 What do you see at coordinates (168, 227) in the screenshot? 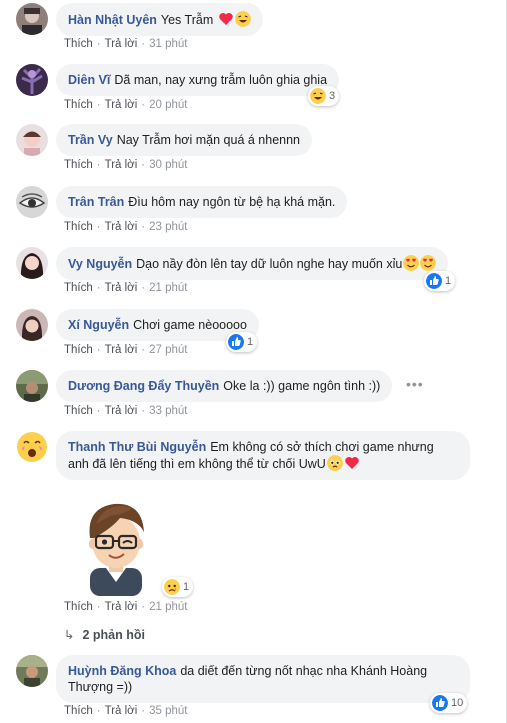
I see `timestamp: 23 phút` at bounding box center [168, 227].